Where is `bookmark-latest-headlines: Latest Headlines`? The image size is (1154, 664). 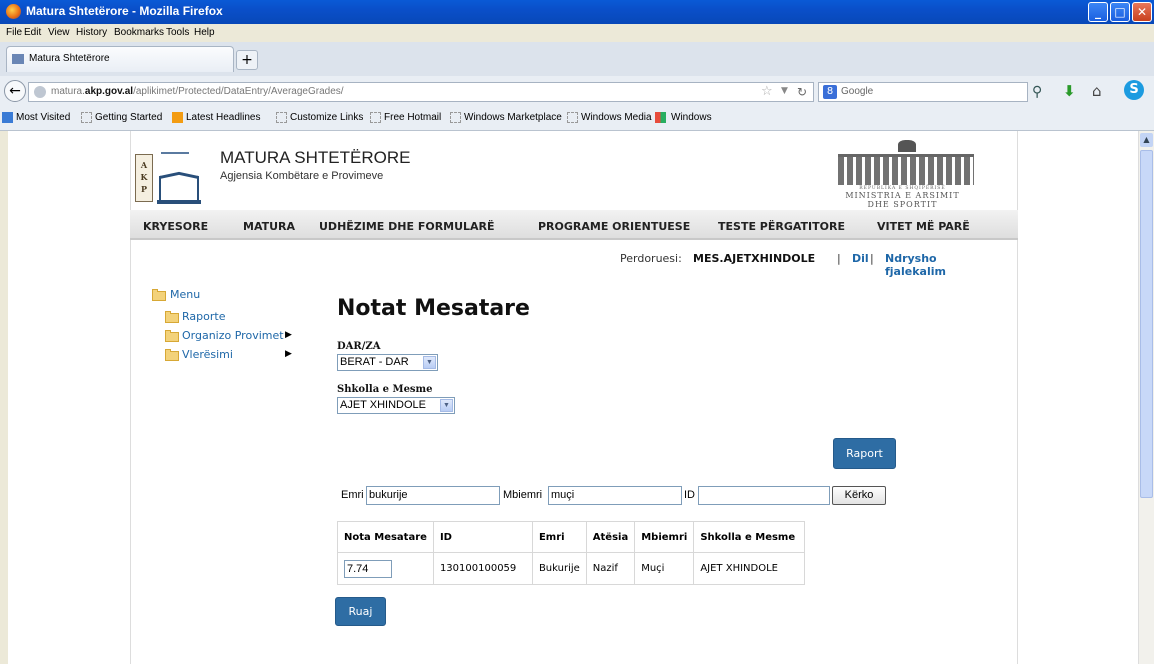
bookmark-latest-headlines: Latest Headlines is located at coordinates (223, 117).